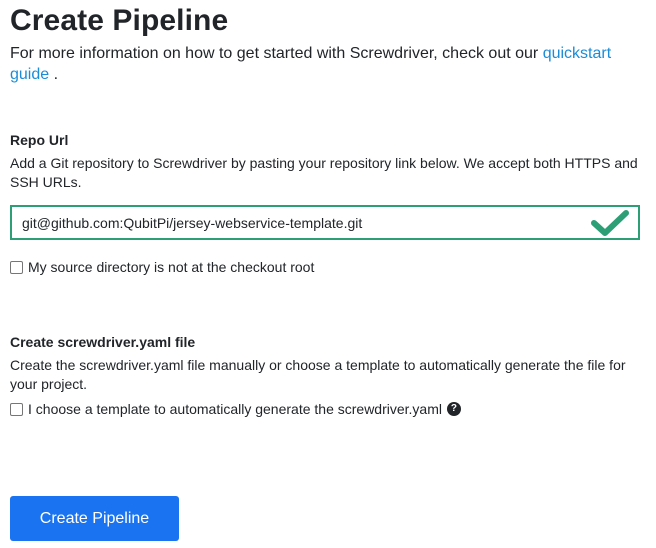  I want to click on create-pipeline-button: Create Pipeline, so click(94, 518).